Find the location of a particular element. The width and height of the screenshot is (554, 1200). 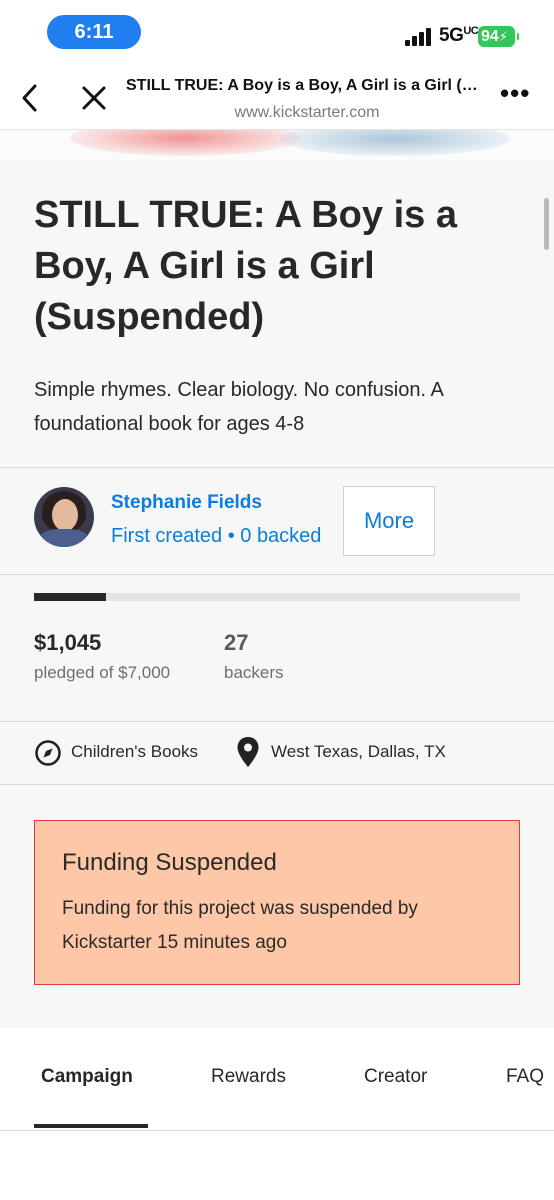

funding-progress-fill is located at coordinates (70, 597).